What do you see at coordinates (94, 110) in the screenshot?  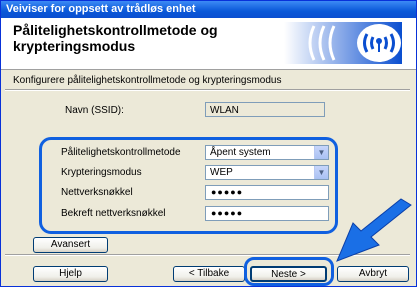 I see `ssid-label: Navn (SSID):` at bounding box center [94, 110].